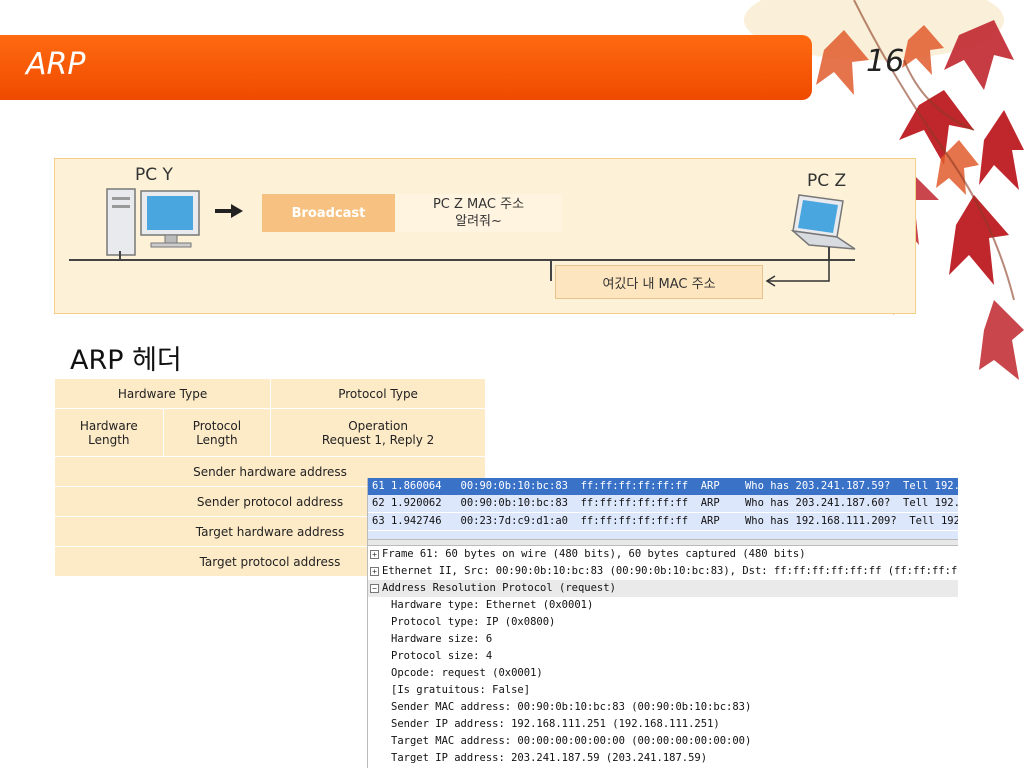  Describe the element at coordinates (499, 588) in the screenshot. I see `arp-summary: Address Resolution Protocol (request)` at that location.